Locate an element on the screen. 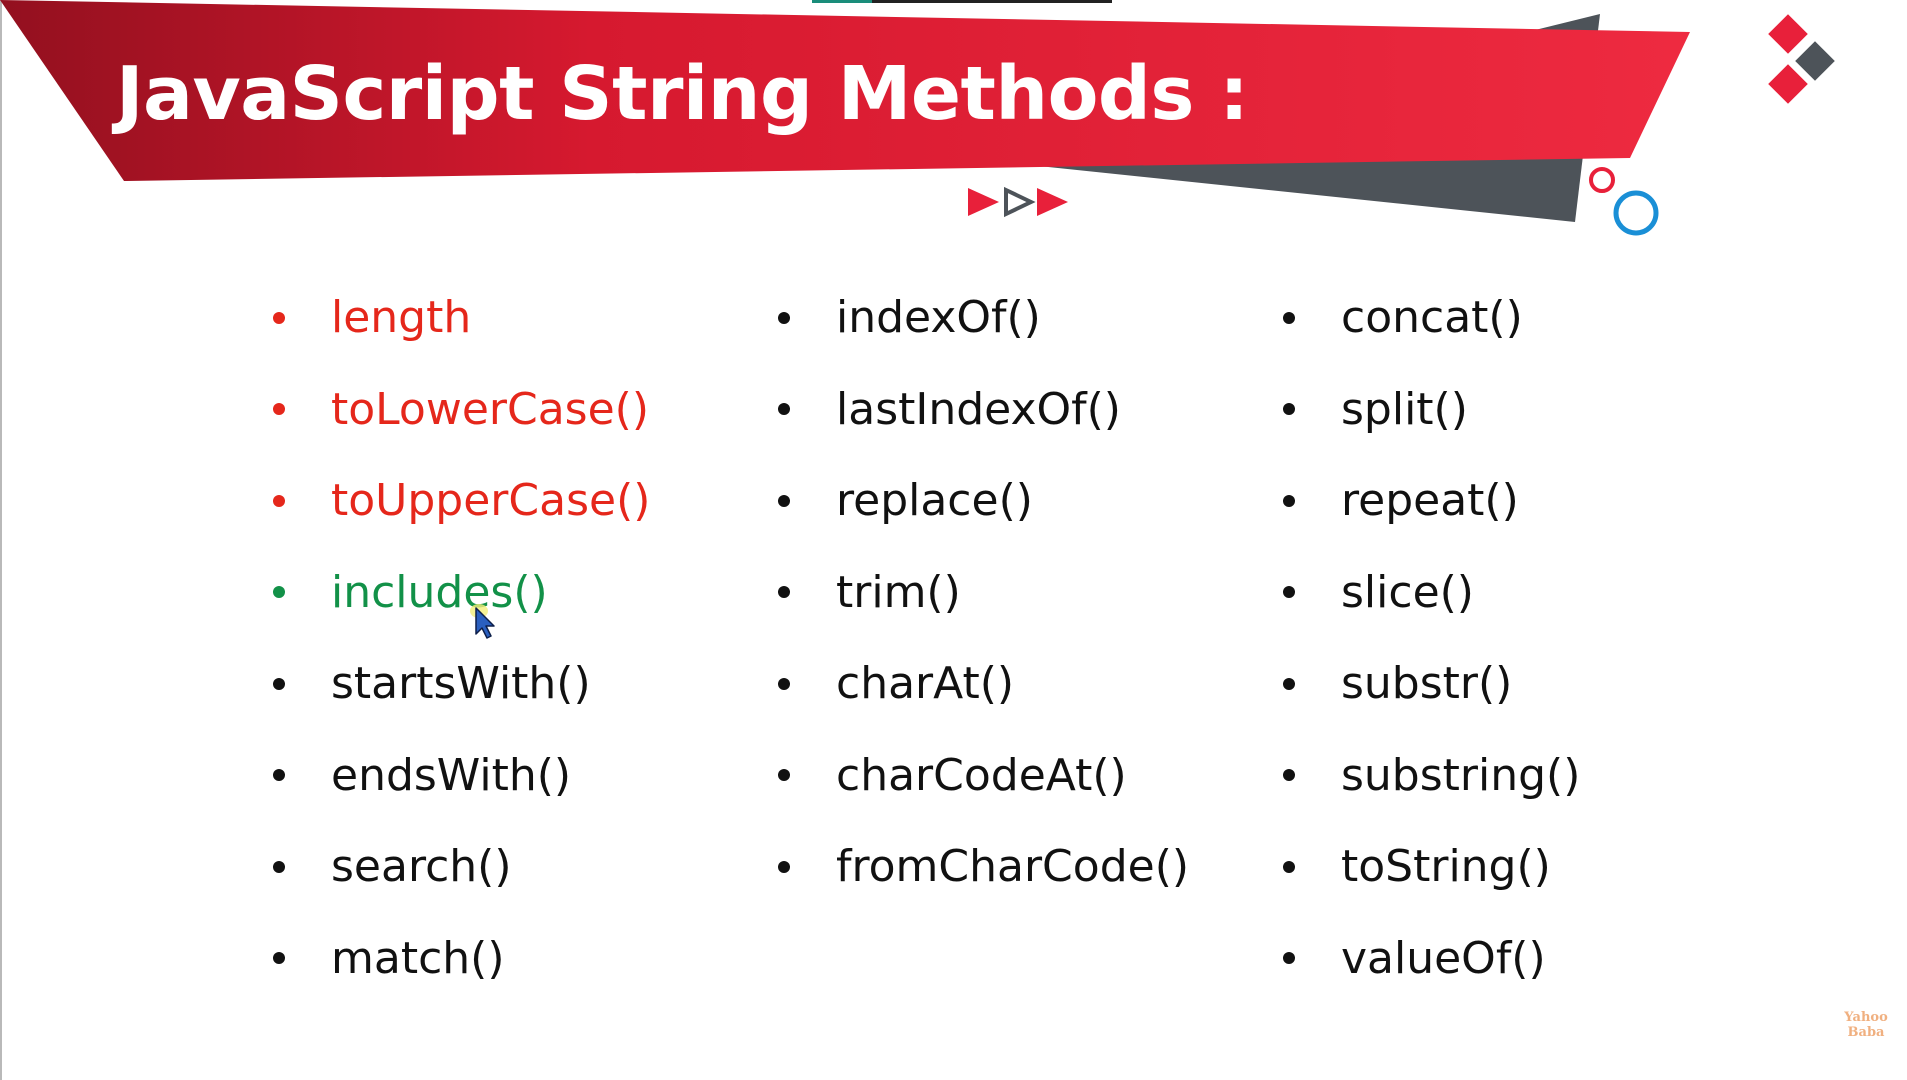 This screenshot has height=1080, width=1907. large-blue-ring-icon is located at coordinates (1636, 213).